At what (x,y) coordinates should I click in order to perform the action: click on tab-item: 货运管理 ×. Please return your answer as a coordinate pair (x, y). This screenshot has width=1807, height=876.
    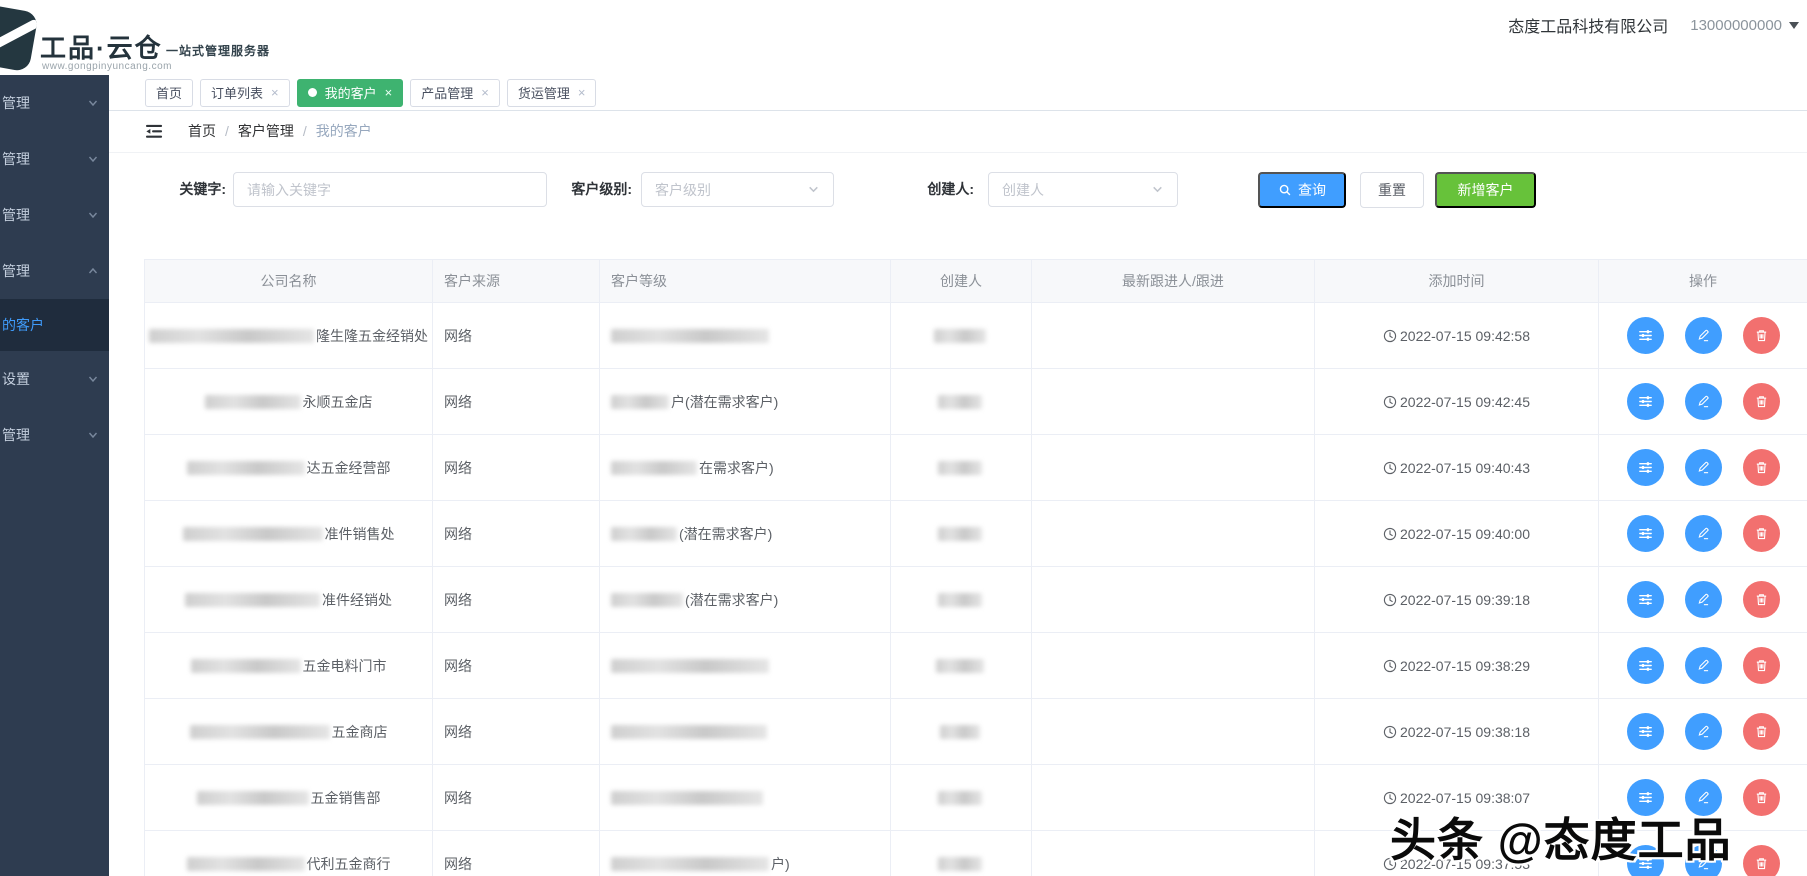
    Looking at the image, I should click on (551, 92).